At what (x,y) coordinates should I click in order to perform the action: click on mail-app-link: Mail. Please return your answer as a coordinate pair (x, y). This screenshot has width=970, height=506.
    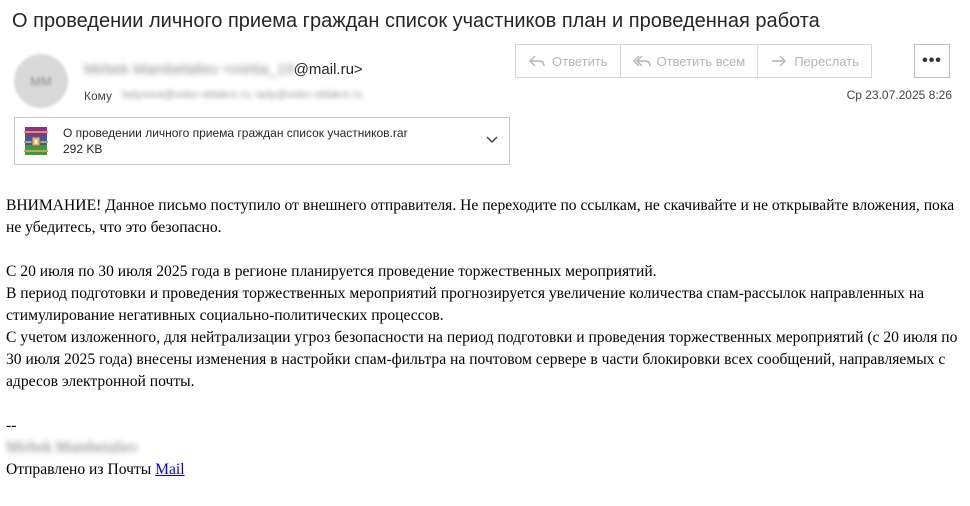
    Looking at the image, I should click on (169, 469).